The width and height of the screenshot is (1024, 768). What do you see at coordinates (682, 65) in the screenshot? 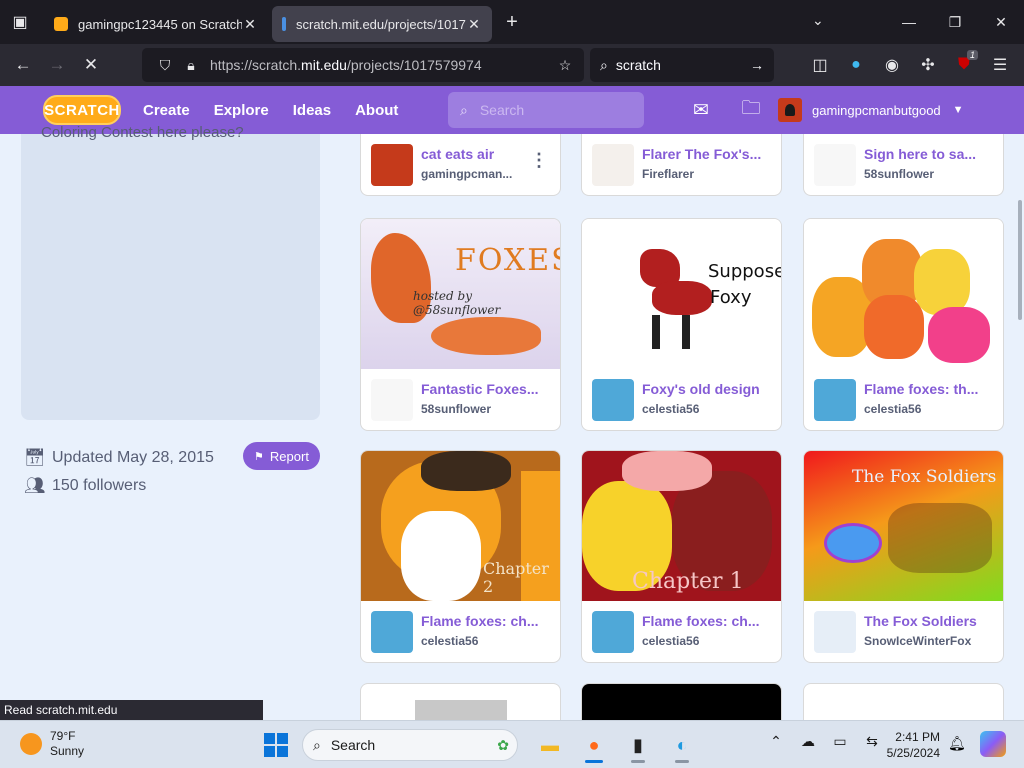
I see `search-bar: ⌕ scratch →` at bounding box center [682, 65].